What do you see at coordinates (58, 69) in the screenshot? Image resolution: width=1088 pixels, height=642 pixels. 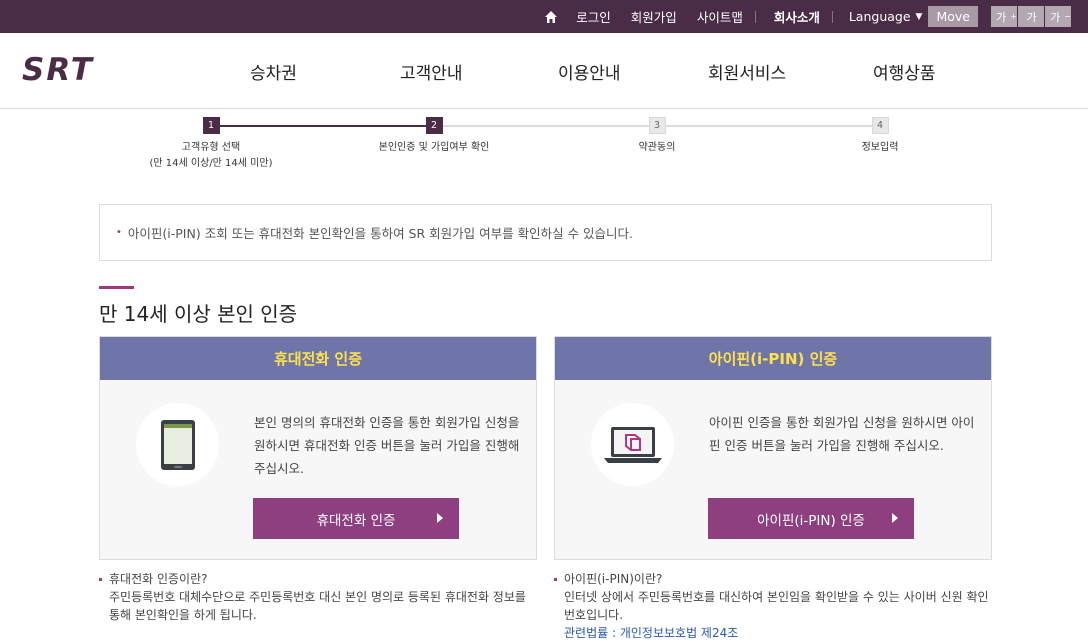 I see `svg-text: SRT` at bounding box center [58, 69].